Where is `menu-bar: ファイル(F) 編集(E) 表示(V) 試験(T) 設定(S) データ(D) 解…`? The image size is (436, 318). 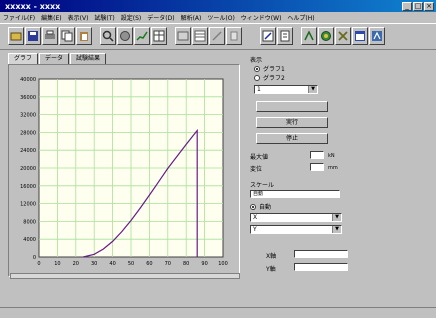
menu-bar: ファイル(F) 編集(E) 表示(V) 試験(T) 設定(S) データ(D) 解… is located at coordinates (218, 17).